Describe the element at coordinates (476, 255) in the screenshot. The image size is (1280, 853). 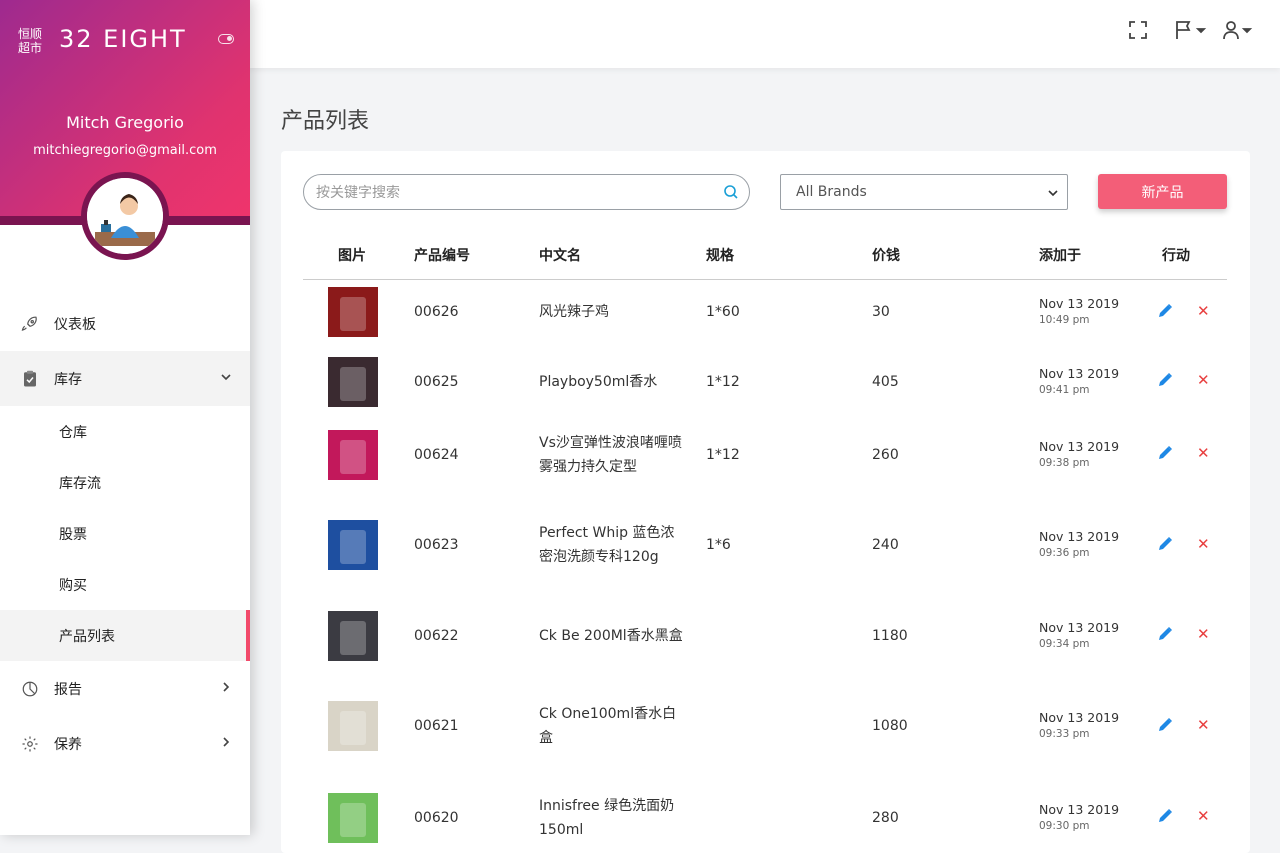
I see `col-header-code: 产品编号` at that location.